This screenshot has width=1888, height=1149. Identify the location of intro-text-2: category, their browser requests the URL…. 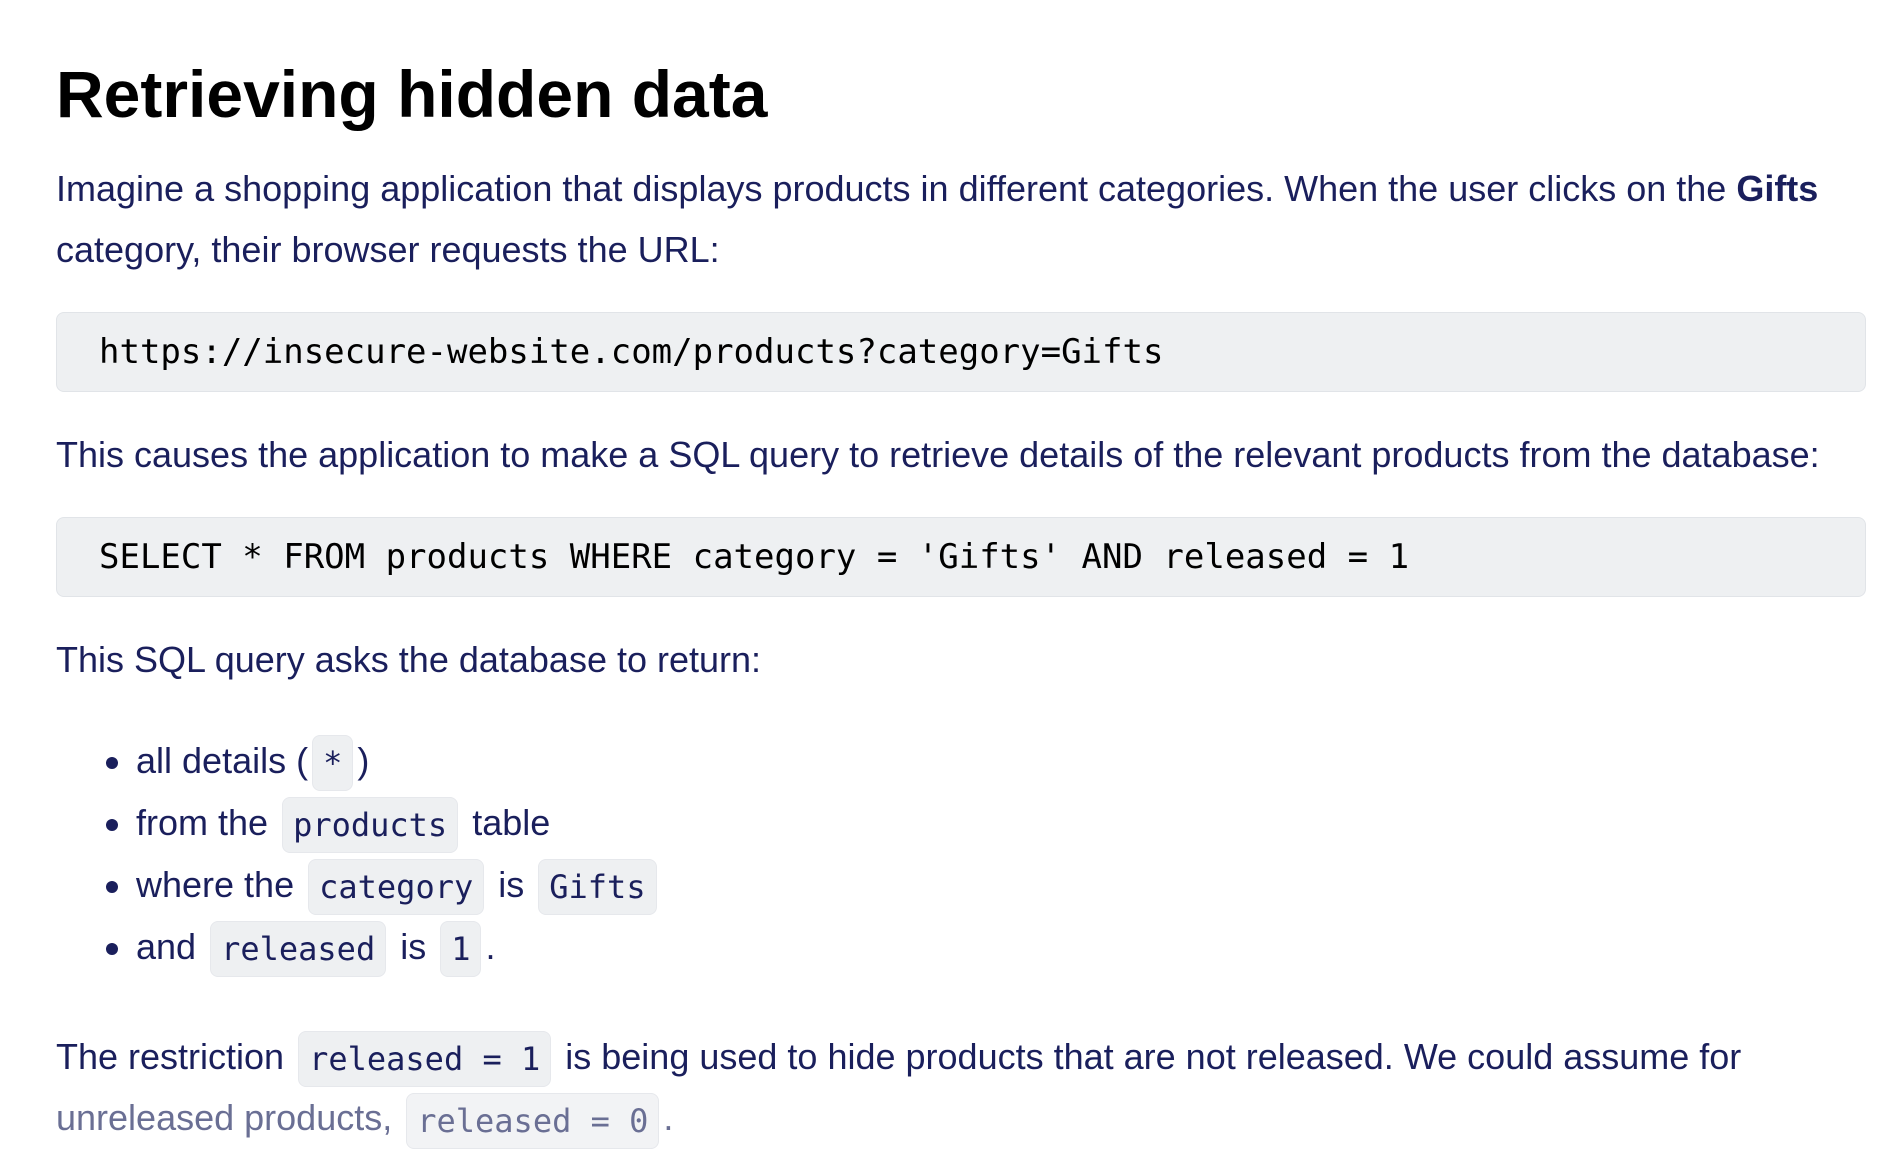
(388, 249).